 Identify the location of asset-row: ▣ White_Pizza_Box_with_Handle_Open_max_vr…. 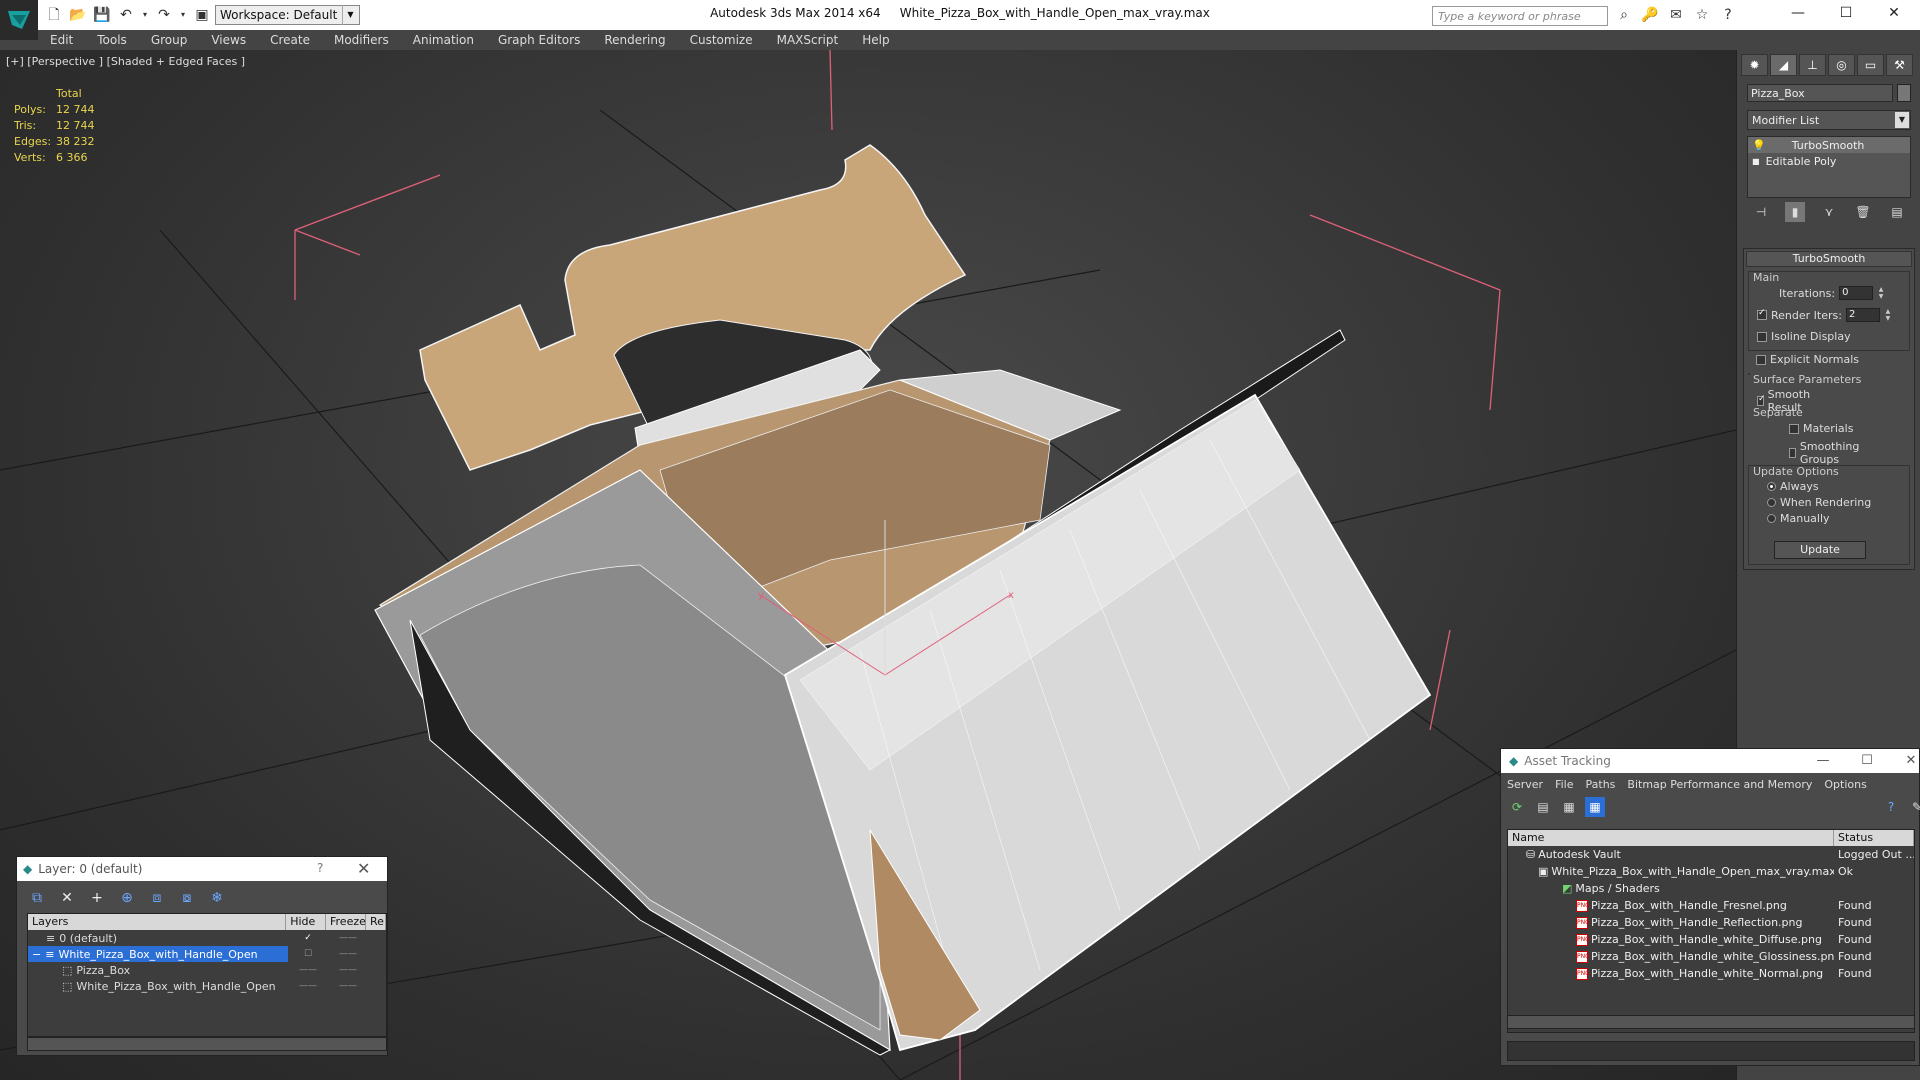
(1711, 871).